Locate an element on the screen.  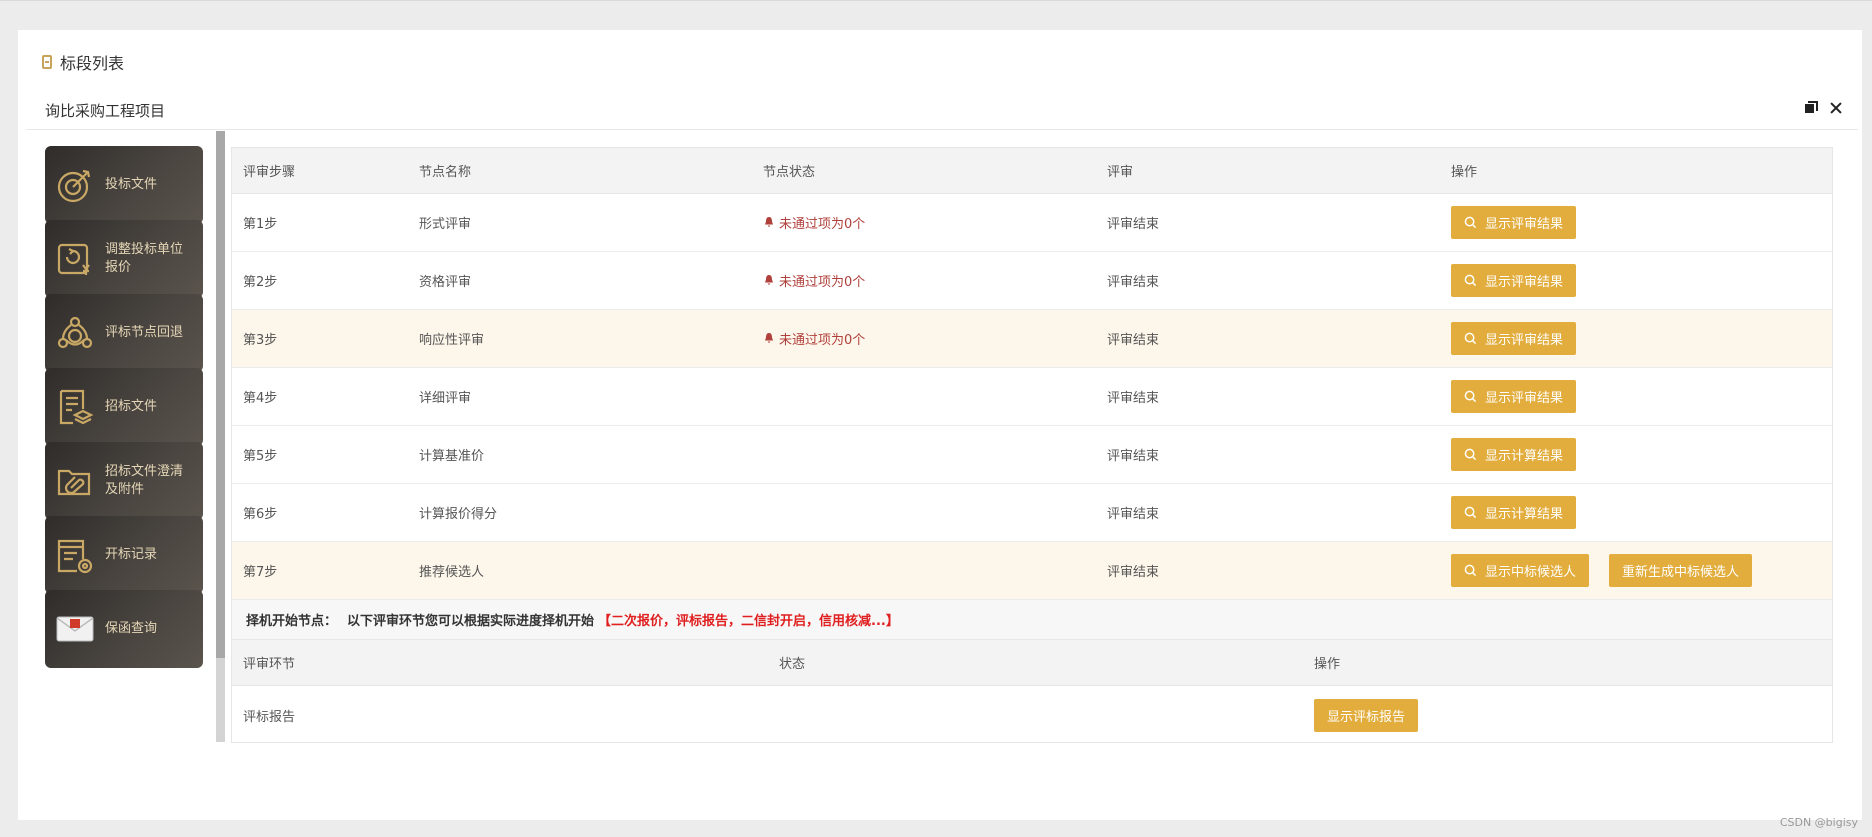
regenerate-candidates-button: 重新生成中标候选人 is located at coordinates (1681, 570).